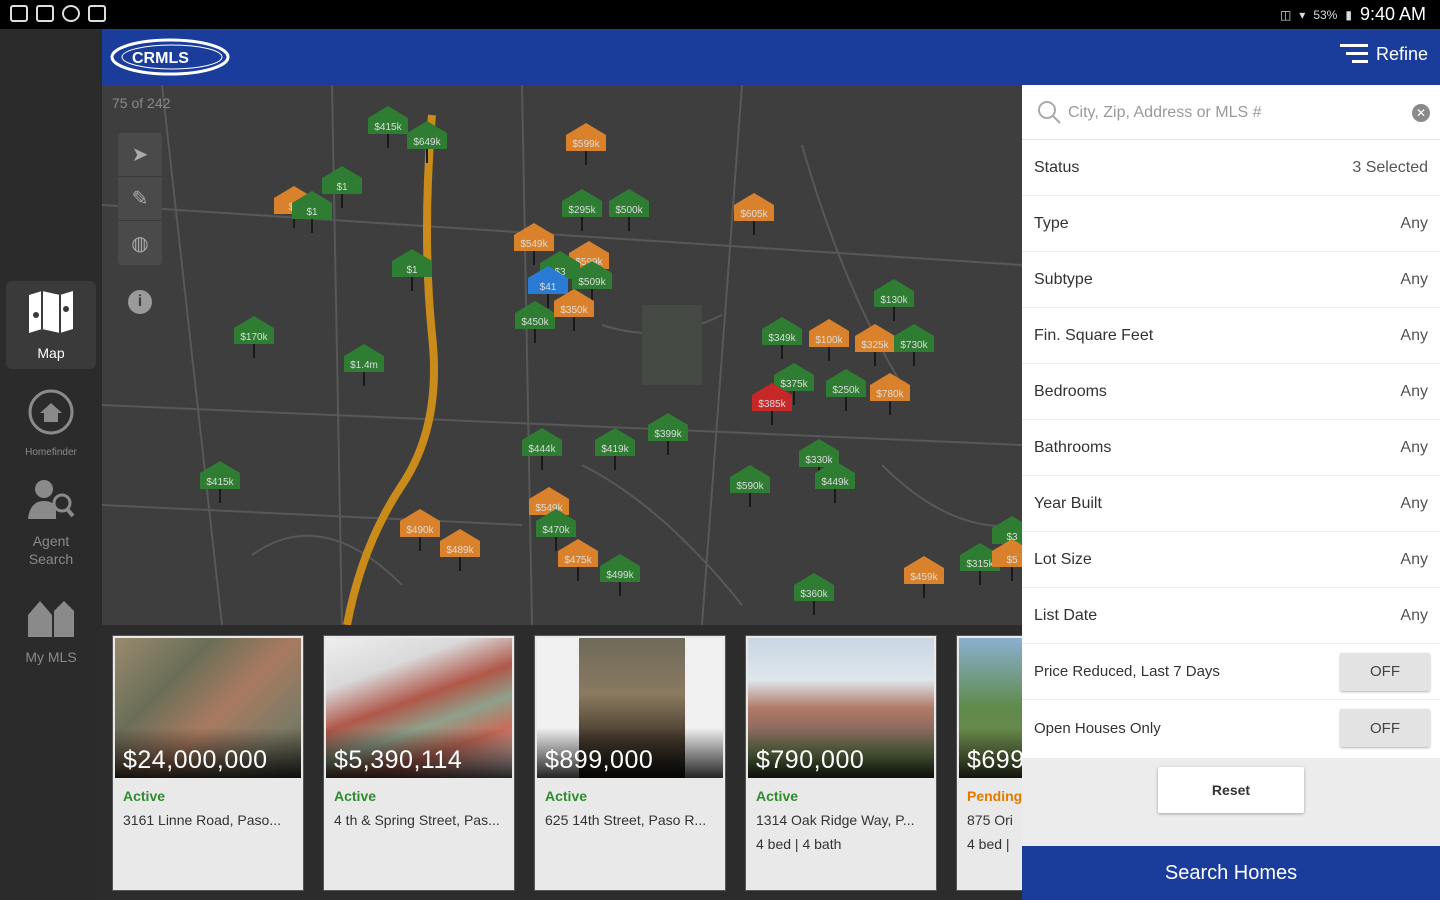  Describe the element at coordinates (1231, 616) in the screenshot. I see `filter-list-date: List Date Any` at that location.